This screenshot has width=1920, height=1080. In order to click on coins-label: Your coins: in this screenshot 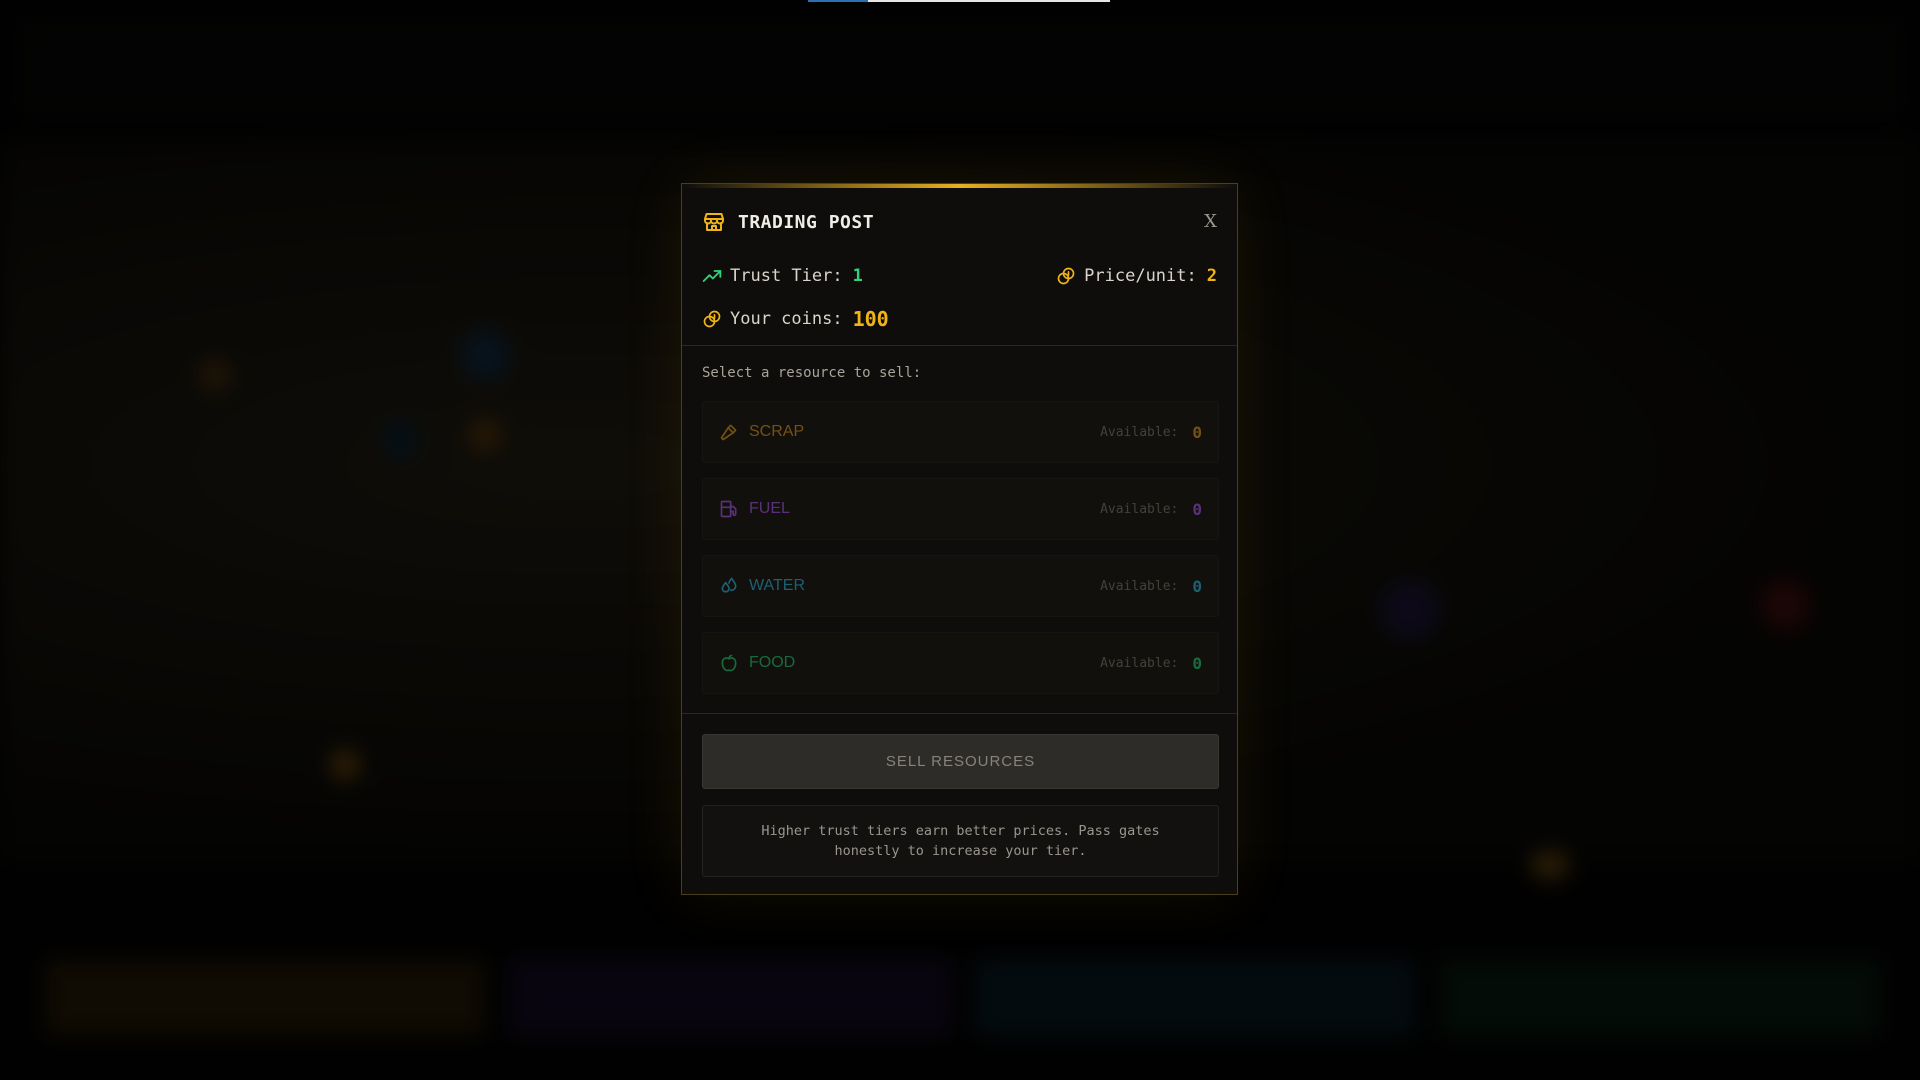, I will do `click(786, 319)`.